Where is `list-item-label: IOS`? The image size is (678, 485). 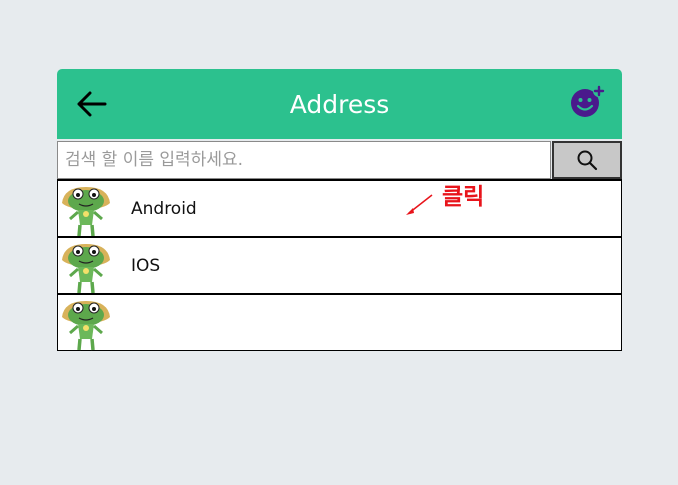 list-item-label: IOS is located at coordinates (146, 265).